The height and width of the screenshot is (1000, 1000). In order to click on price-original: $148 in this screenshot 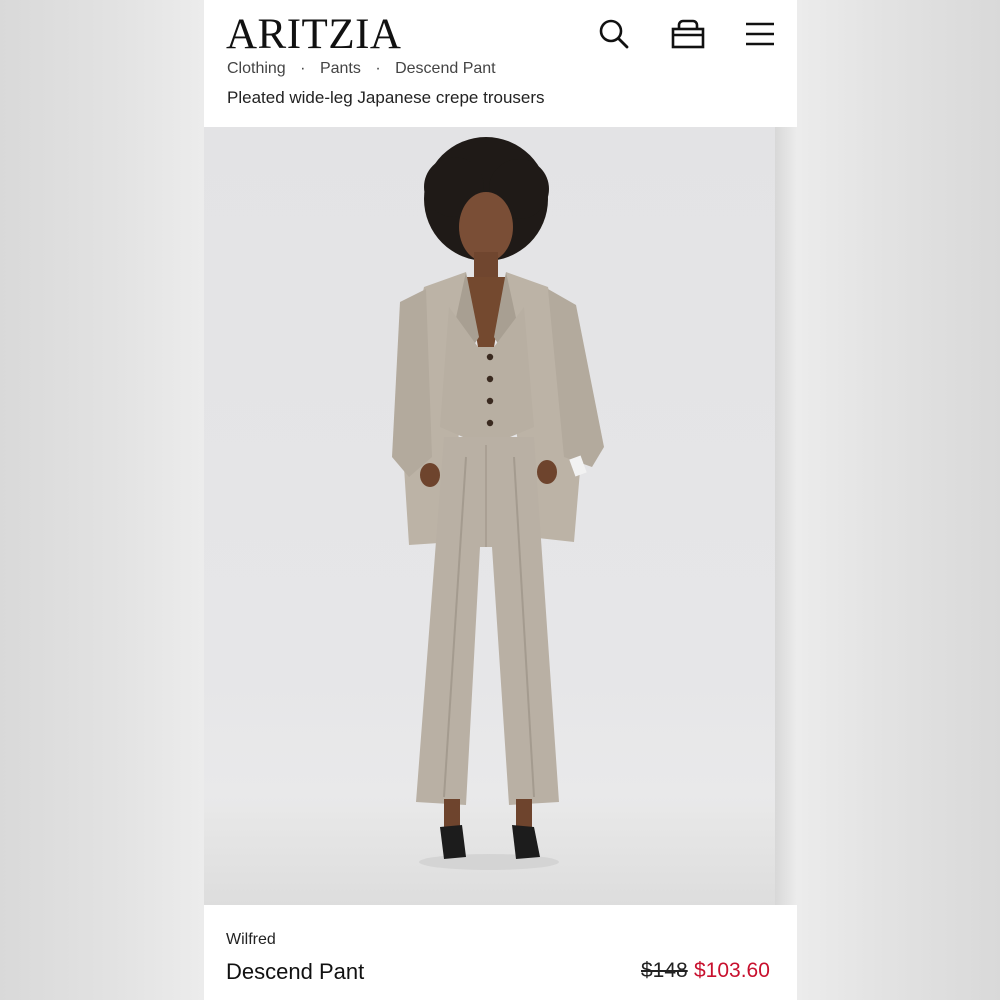, I will do `click(664, 970)`.